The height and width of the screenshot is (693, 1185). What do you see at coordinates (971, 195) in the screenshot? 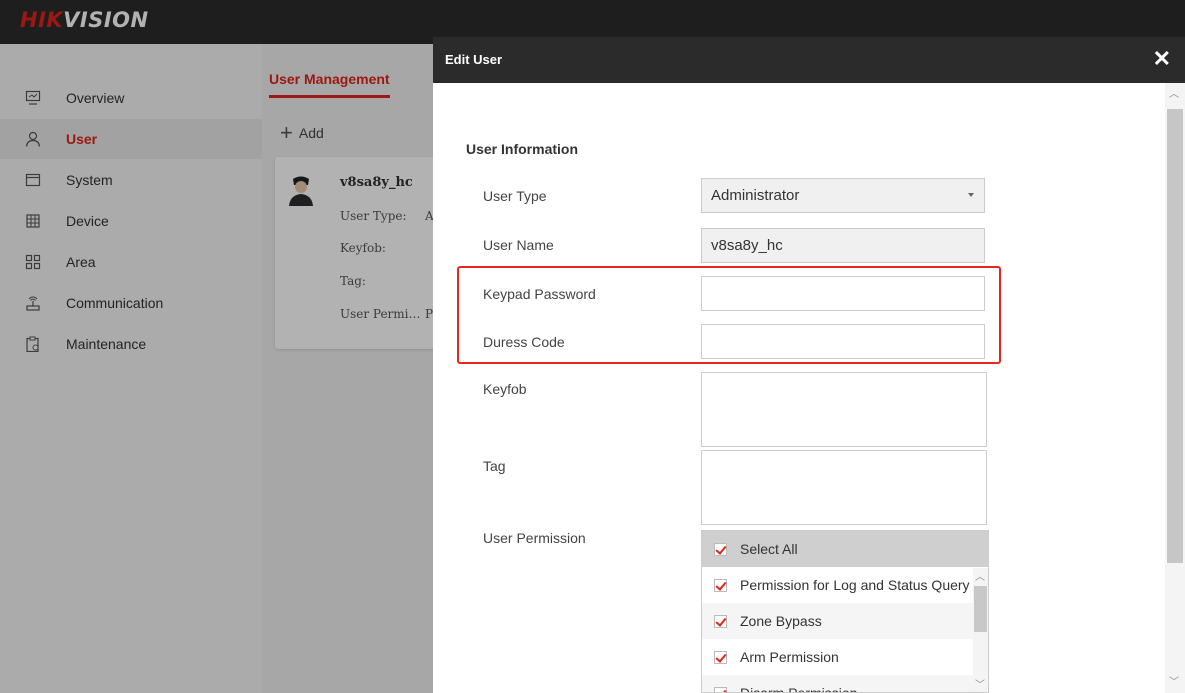
I see `chevron-down-icon` at bounding box center [971, 195].